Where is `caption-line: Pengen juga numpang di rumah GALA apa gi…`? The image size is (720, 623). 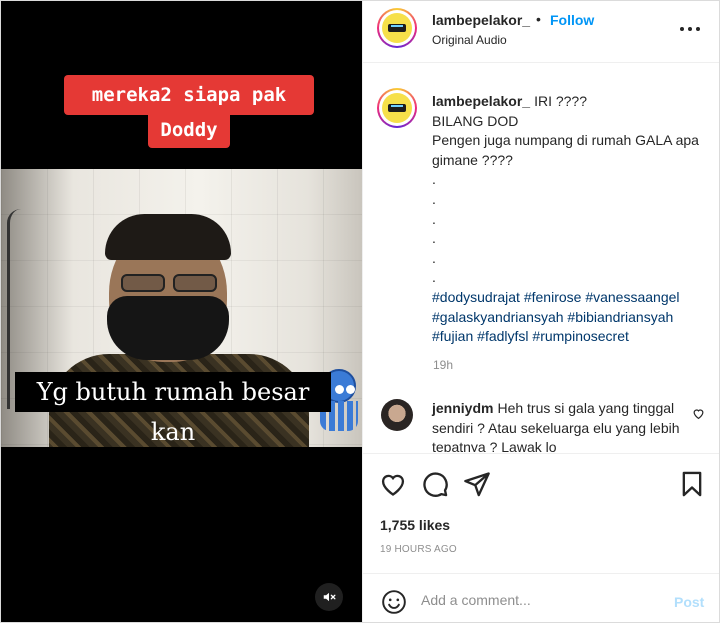 caption-line: Pengen juga numpang di rumah GALA apa gi… is located at coordinates (565, 150).